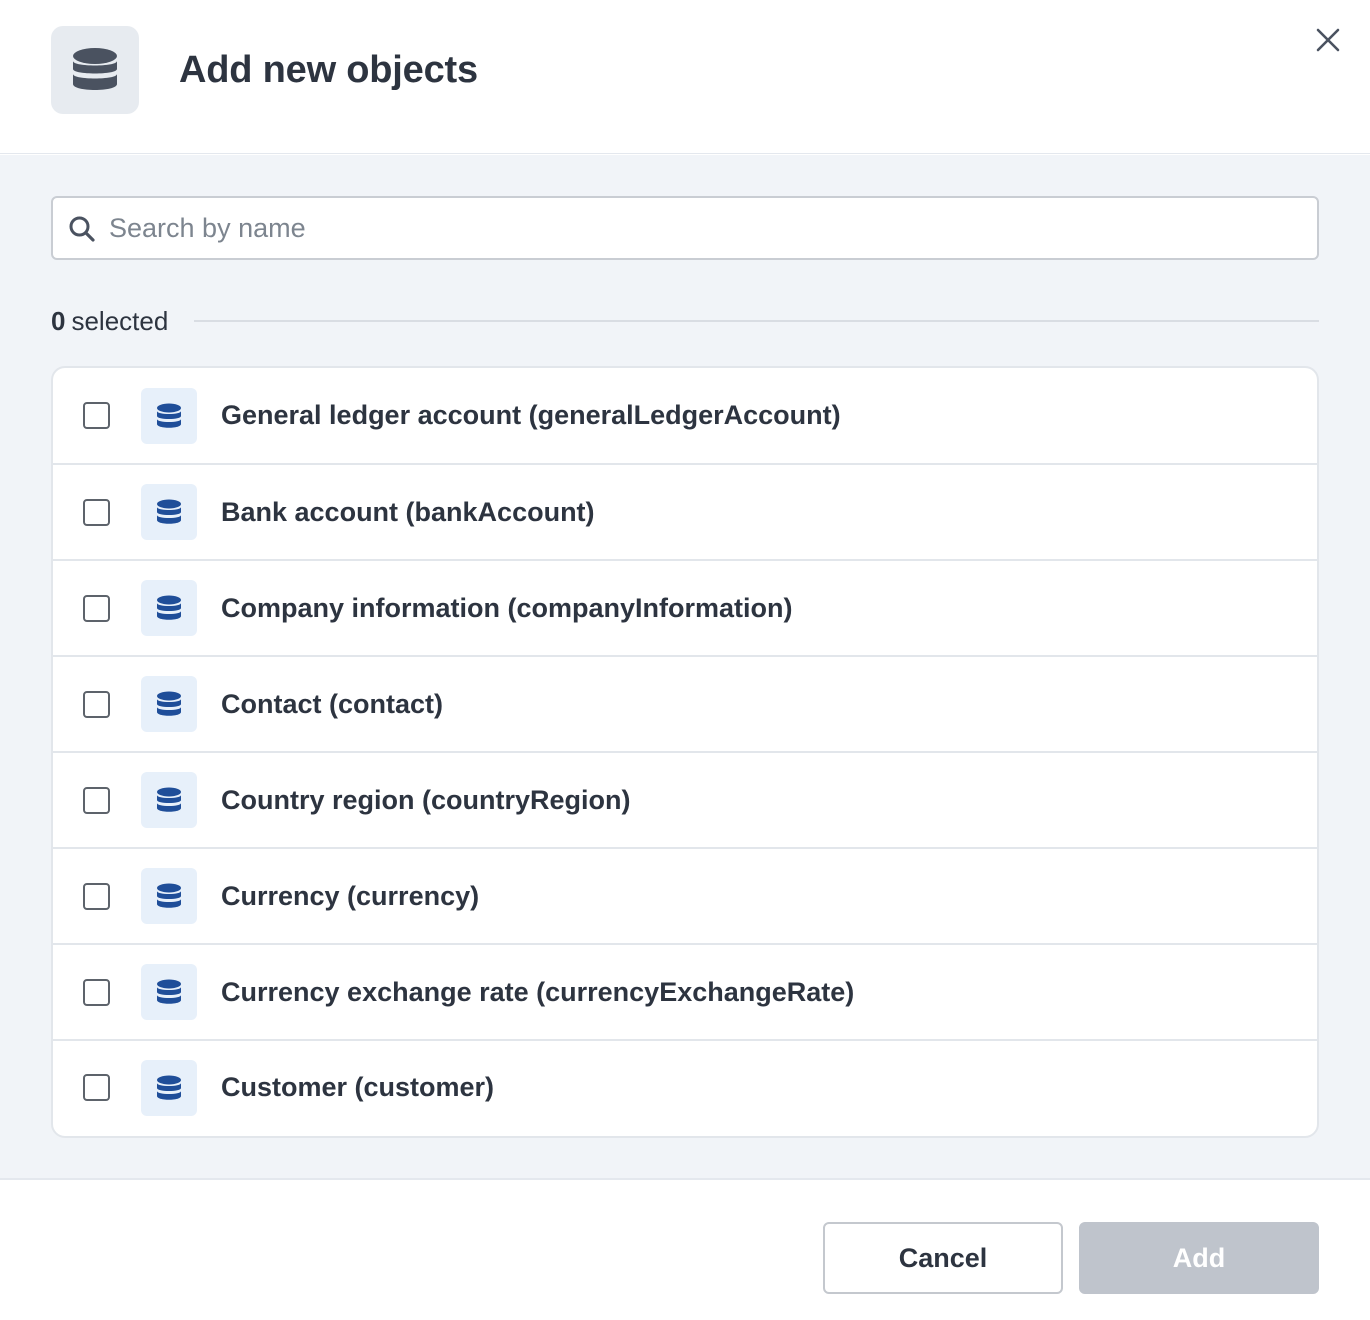 The height and width of the screenshot is (1320, 1370). Describe the element at coordinates (685, 801) in the screenshot. I see `list-item: Country region (countryRegion)` at that location.